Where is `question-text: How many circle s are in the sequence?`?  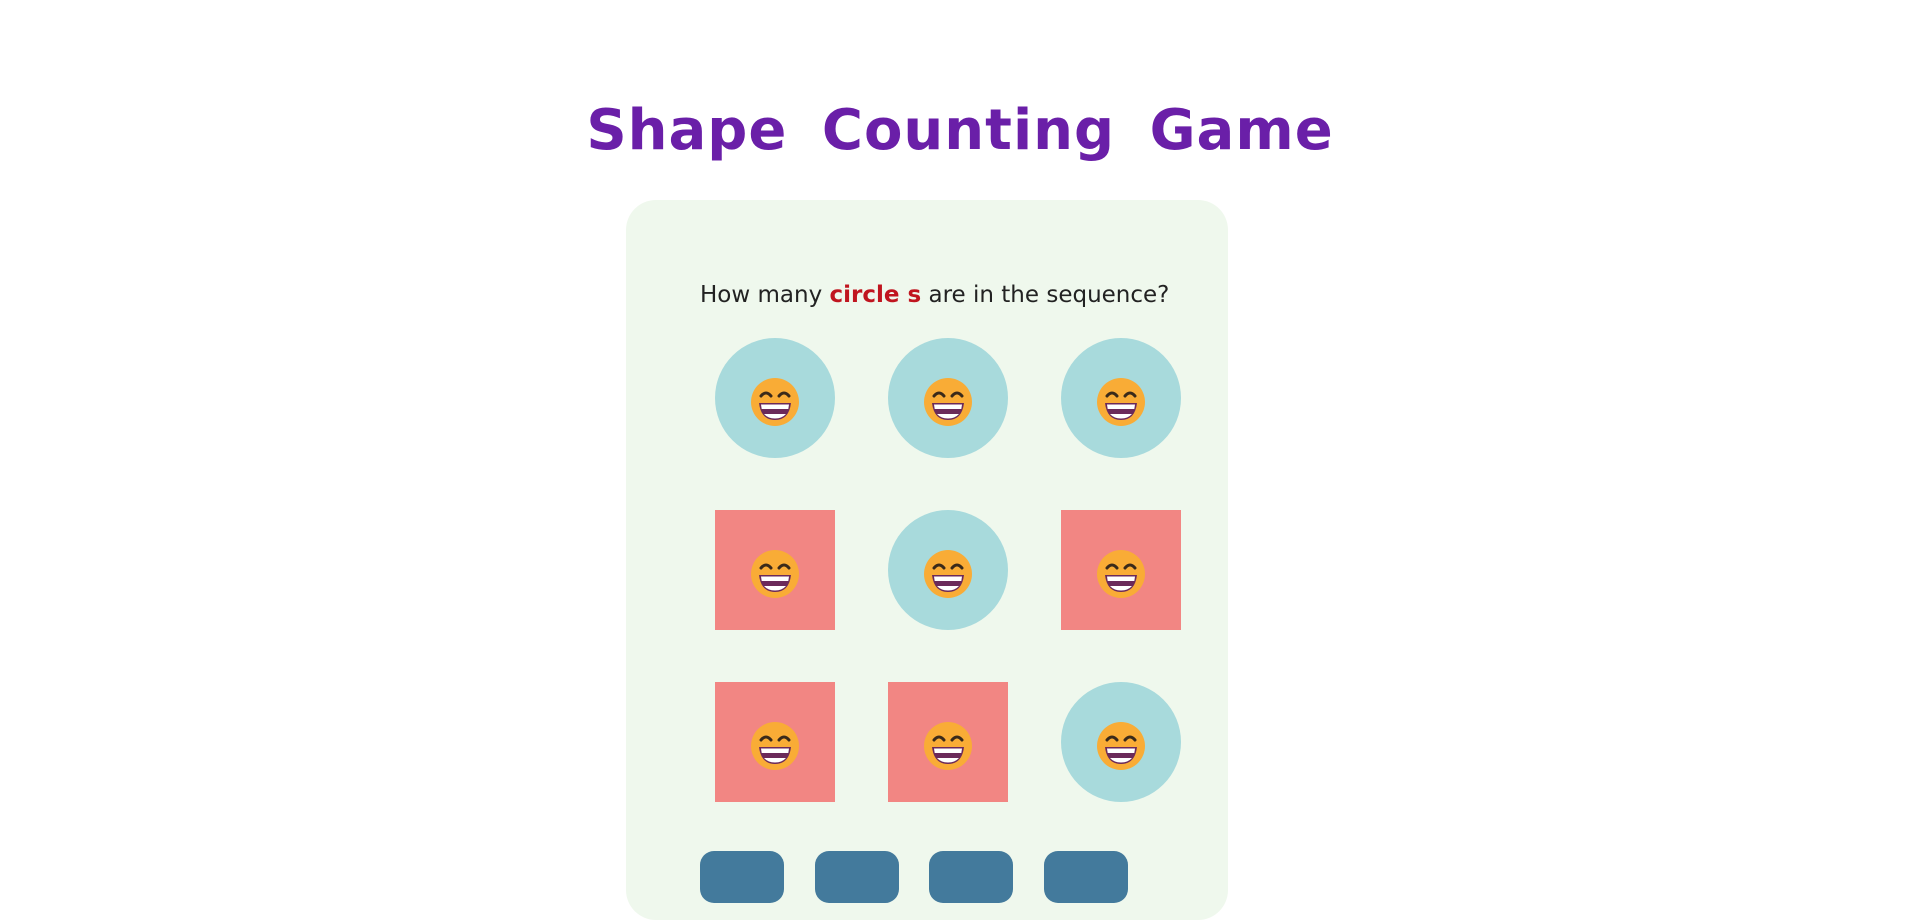 question-text: How many circle s are in the sequence? is located at coordinates (934, 295).